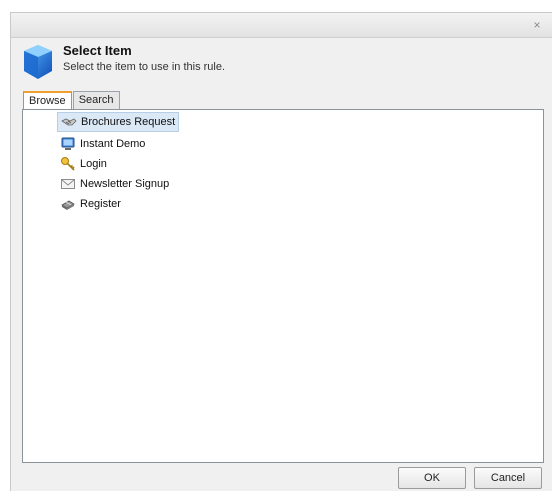  I want to click on tab-search: Search, so click(96, 100).